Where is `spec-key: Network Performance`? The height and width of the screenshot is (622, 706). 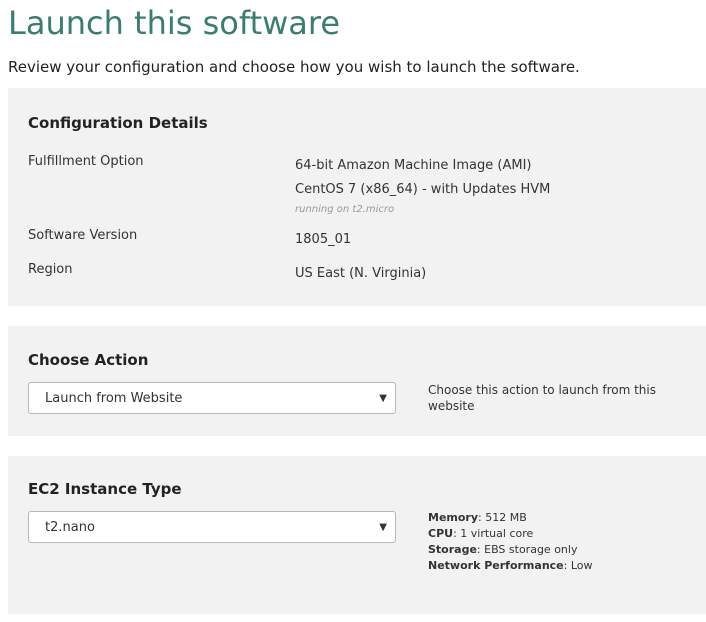
spec-key: Network Performance is located at coordinates (496, 565).